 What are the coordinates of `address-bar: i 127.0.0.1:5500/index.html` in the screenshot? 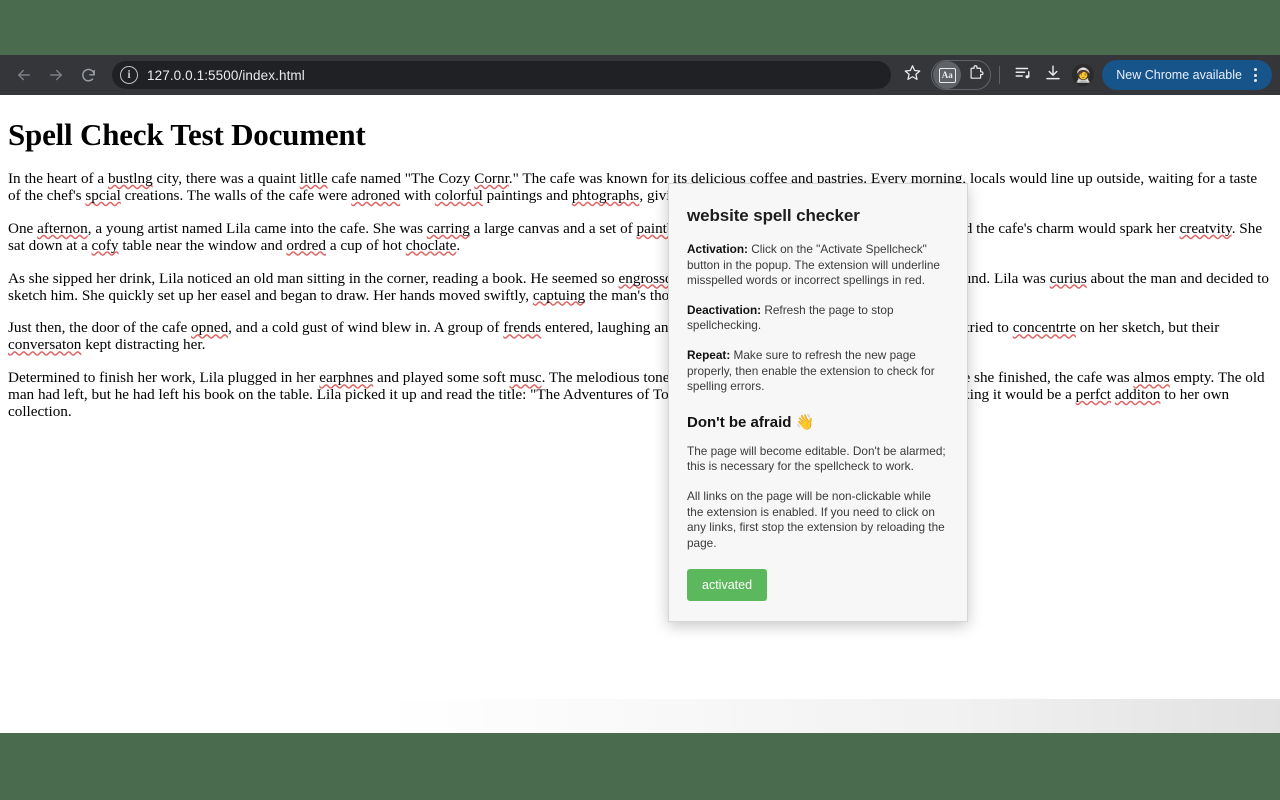 It's located at (502, 75).